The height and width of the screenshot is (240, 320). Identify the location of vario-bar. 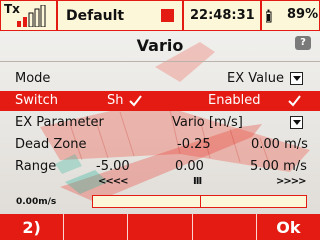
(199, 201).